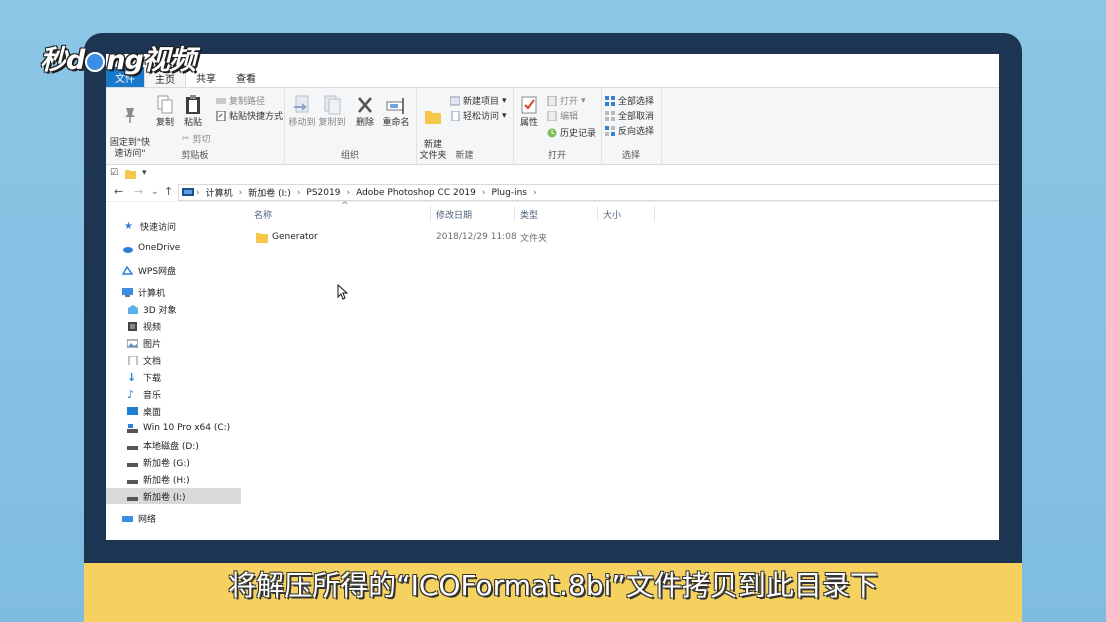  Describe the element at coordinates (476, 237) in the screenshot. I see `file-modified: 2018/12/29 11:08` at that location.